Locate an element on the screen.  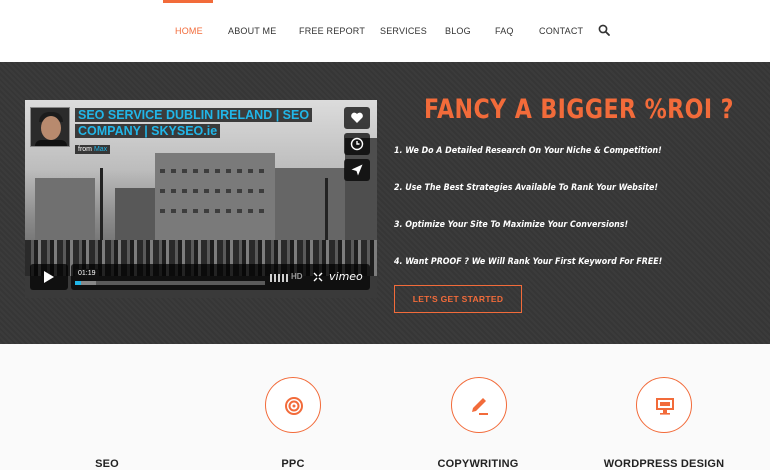
clock-icon is located at coordinates (357, 144).